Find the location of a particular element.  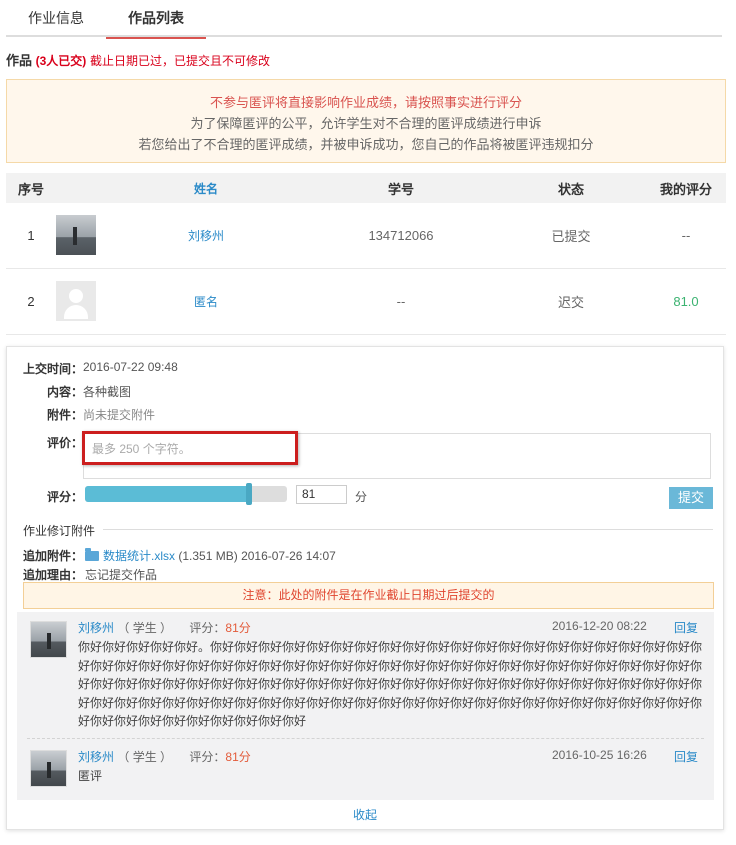

header-score: 我的评分 is located at coordinates (685, 189).